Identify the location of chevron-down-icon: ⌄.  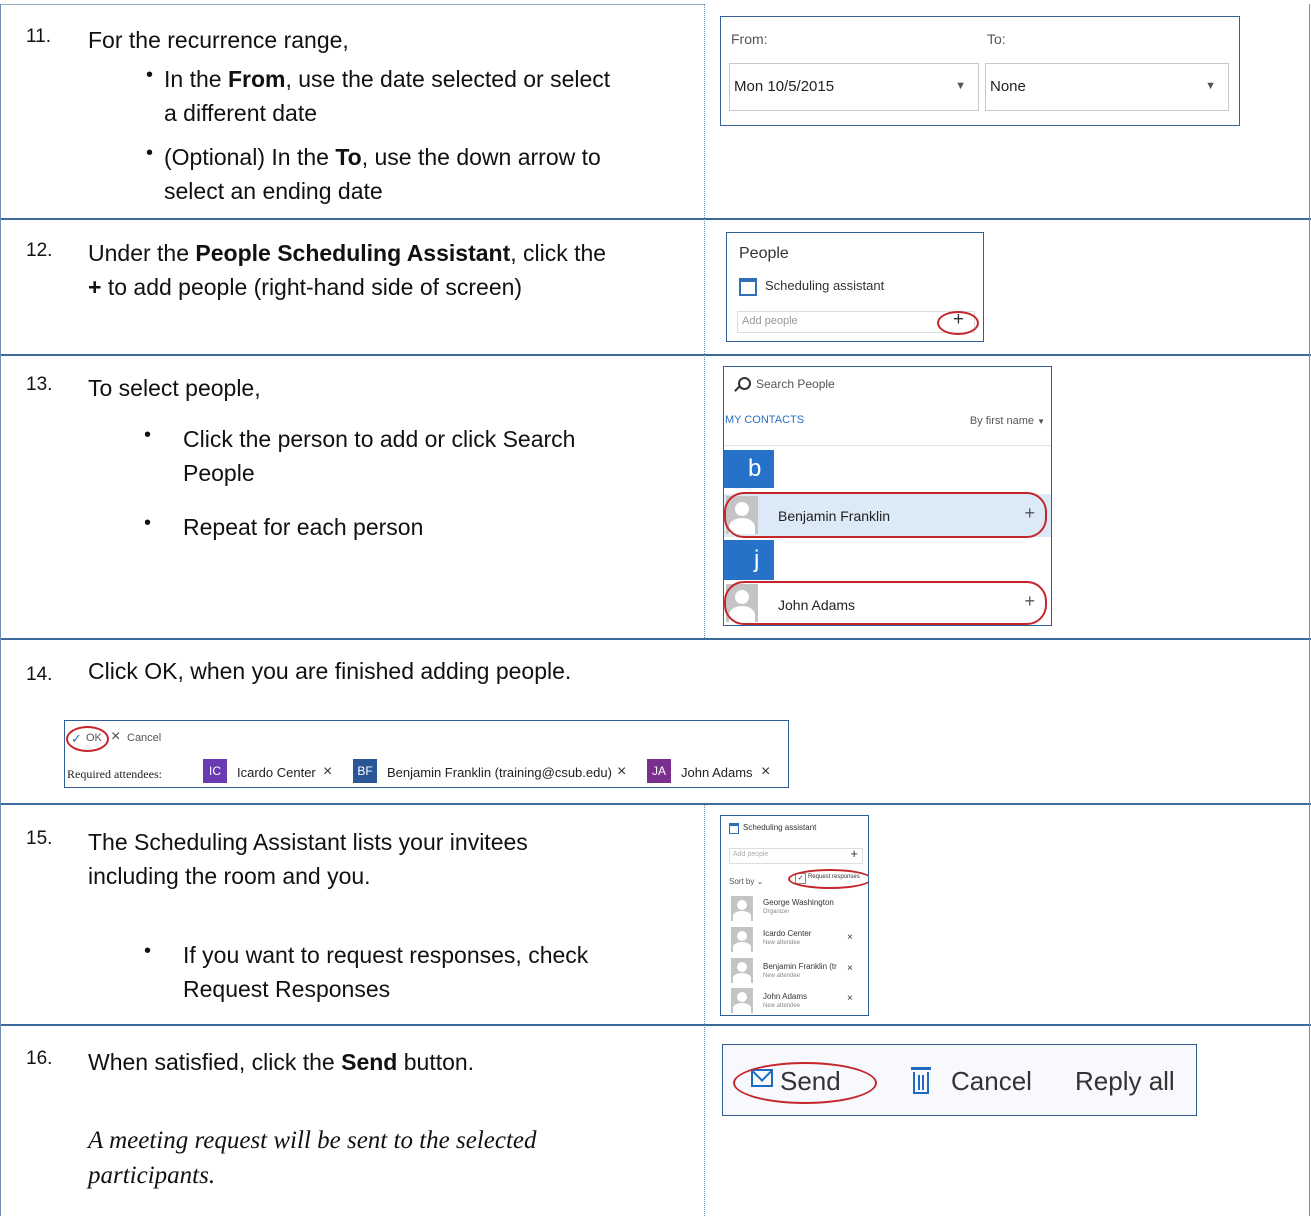
(760, 881).